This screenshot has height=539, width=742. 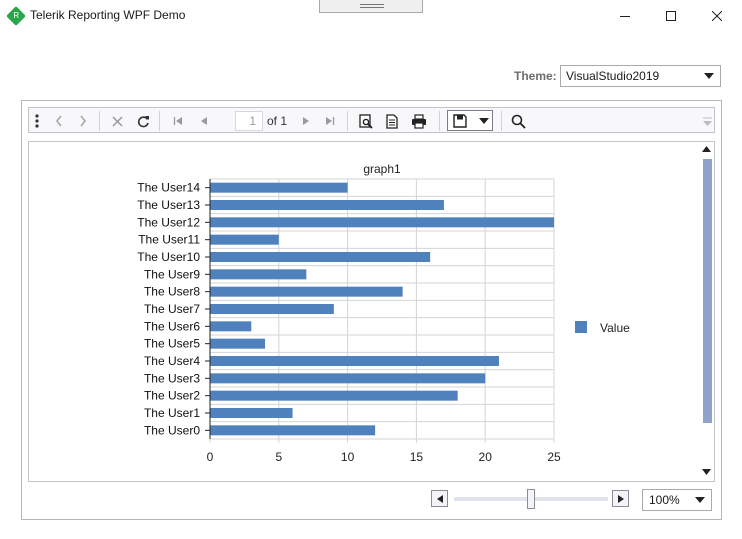 I want to click on y-tick-label: The User3, so click(x=172, y=378).